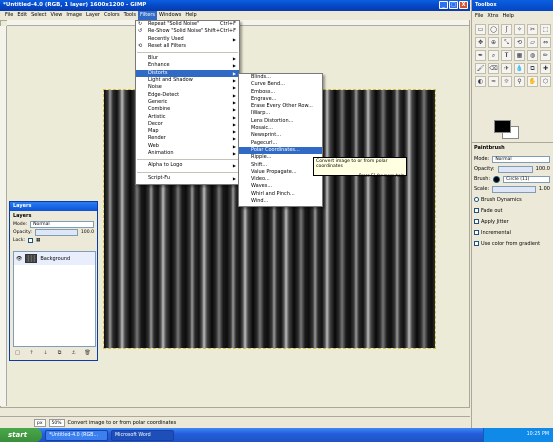  What do you see at coordinates (56, 422) in the screenshot?
I see `zoom-select: 50%` at bounding box center [56, 422].